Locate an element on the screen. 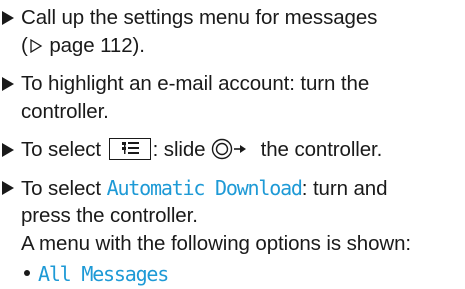  step-3-prefix: To select is located at coordinates (64, 149).